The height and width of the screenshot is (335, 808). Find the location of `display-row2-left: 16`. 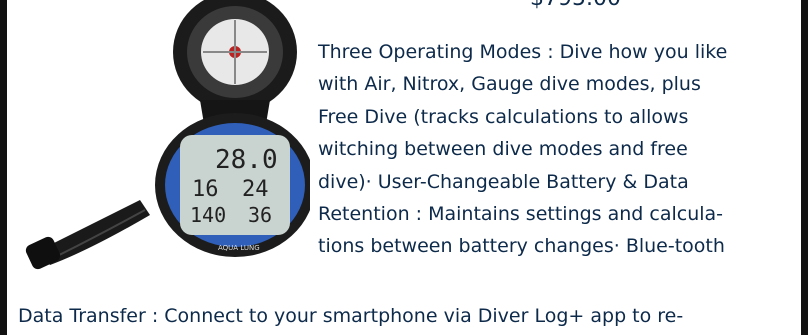

display-row2-left: 16 is located at coordinates (205, 189).